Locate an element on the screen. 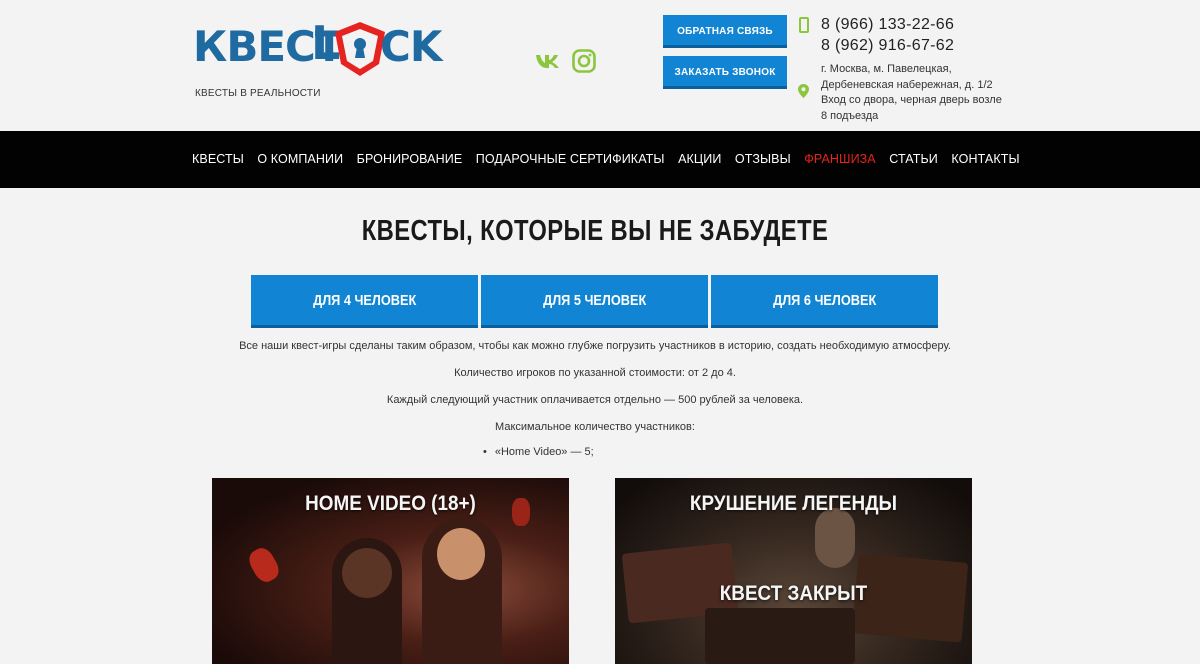  nav-item-franchise: ФРАНШИЗА is located at coordinates (840, 159).